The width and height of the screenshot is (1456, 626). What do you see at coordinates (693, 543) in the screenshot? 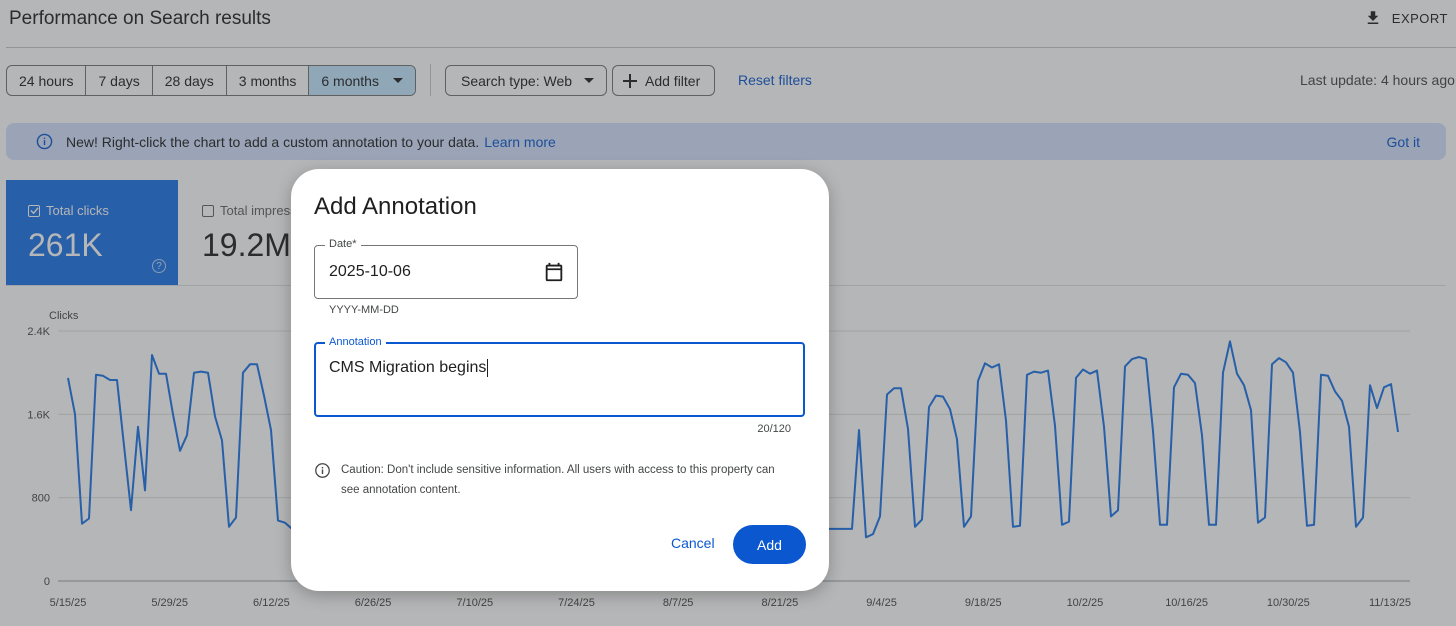
I see `cancel-button: Cancel` at bounding box center [693, 543].